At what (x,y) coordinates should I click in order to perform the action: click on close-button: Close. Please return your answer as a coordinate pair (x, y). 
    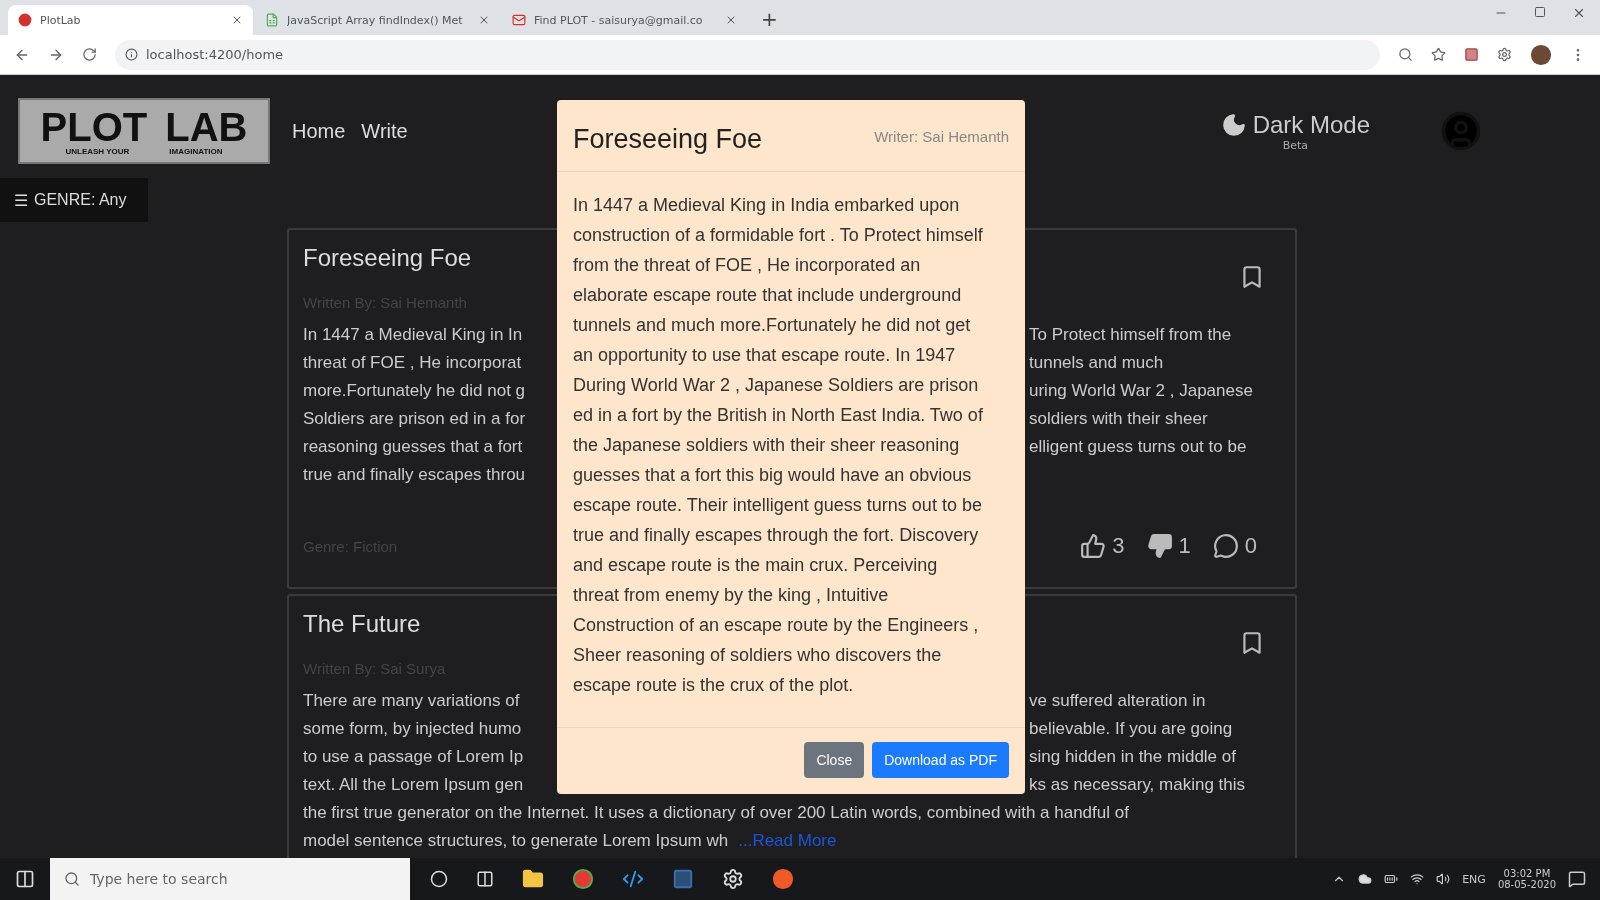
    Looking at the image, I should click on (834, 760).